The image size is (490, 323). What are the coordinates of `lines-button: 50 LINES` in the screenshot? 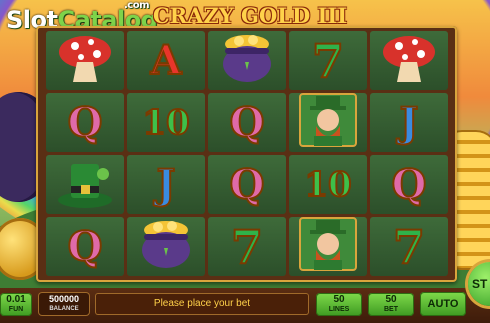 It's located at (339, 304).